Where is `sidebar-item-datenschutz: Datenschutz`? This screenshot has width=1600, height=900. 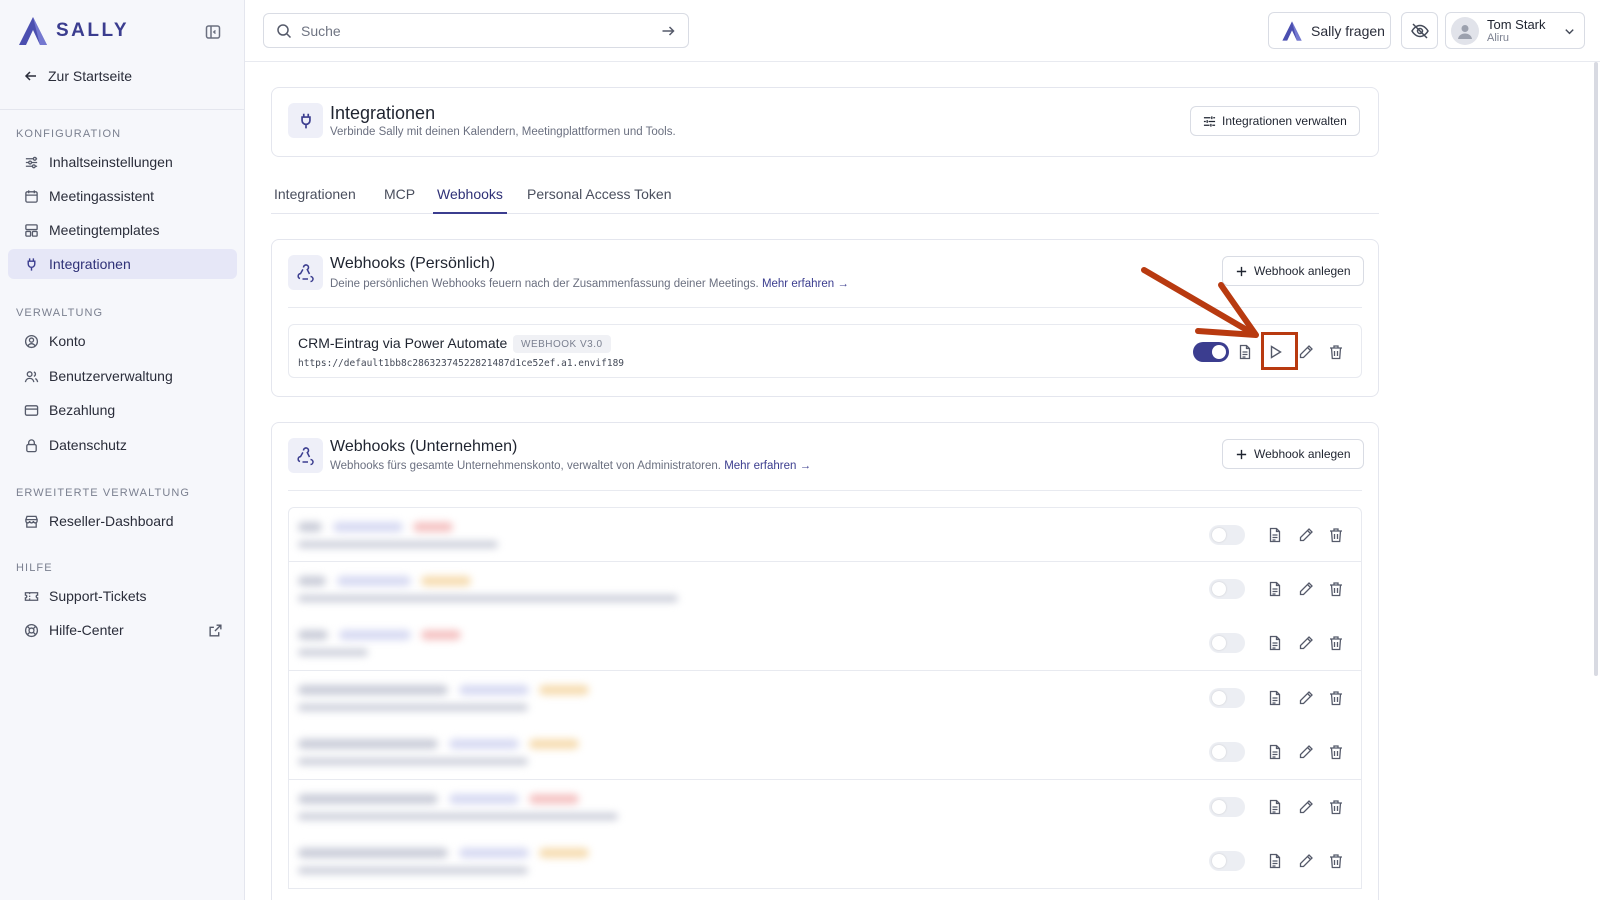 sidebar-item-datenschutz: Datenschutz is located at coordinates (122, 445).